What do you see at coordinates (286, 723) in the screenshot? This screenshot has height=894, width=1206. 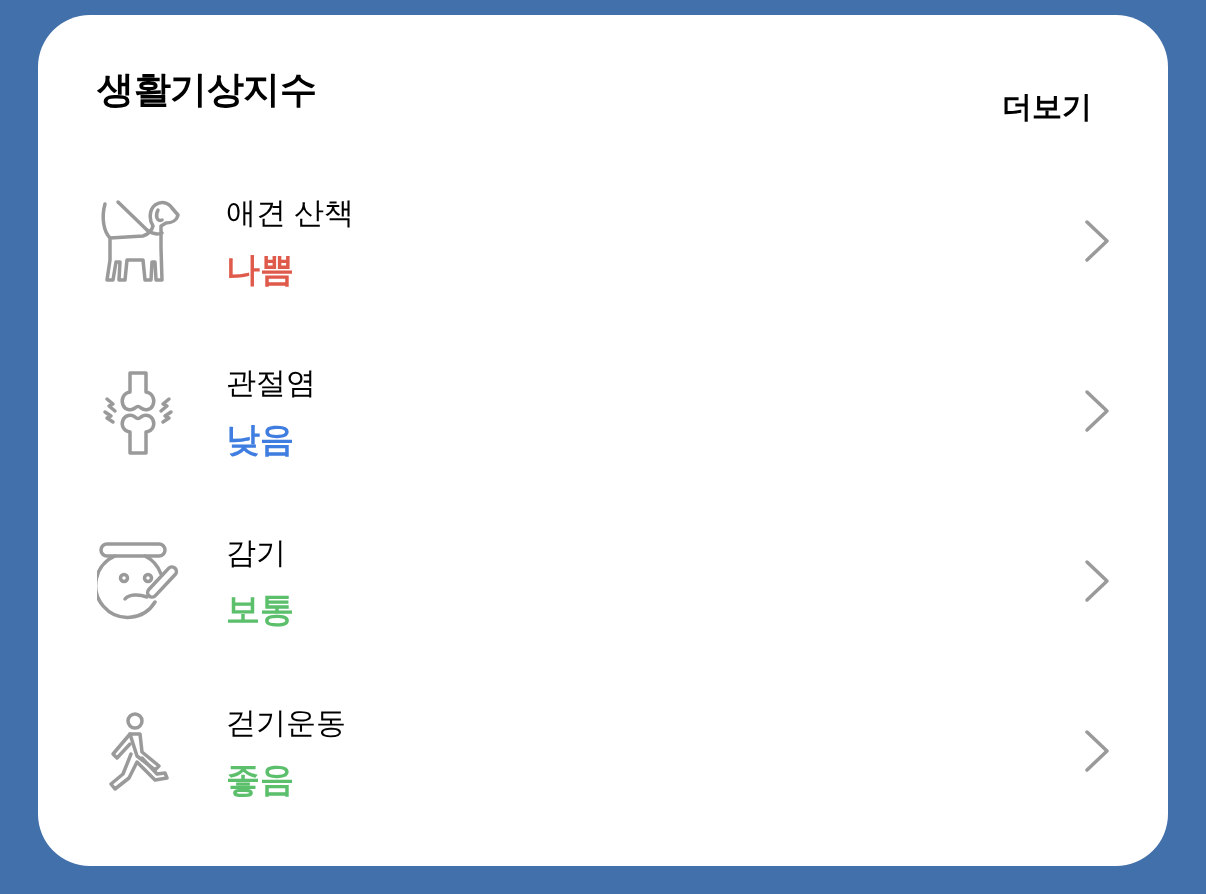 I see `index-label: 걷기운동` at bounding box center [286, 723].